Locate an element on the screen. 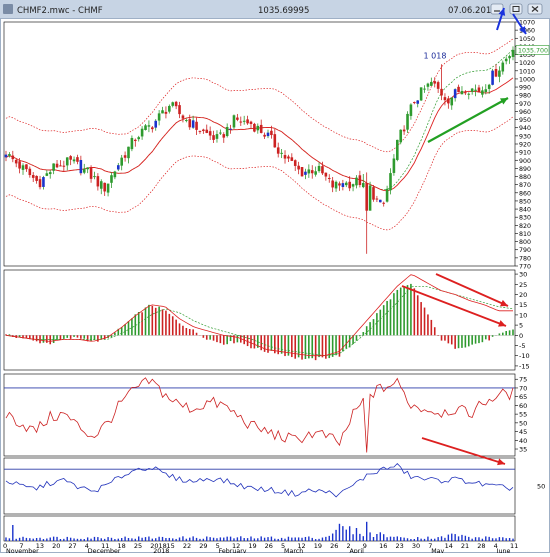 The height and width of the screenshot is (557, 550). rsi-y-tick-label: 65 is located at coordinates (523, 397).